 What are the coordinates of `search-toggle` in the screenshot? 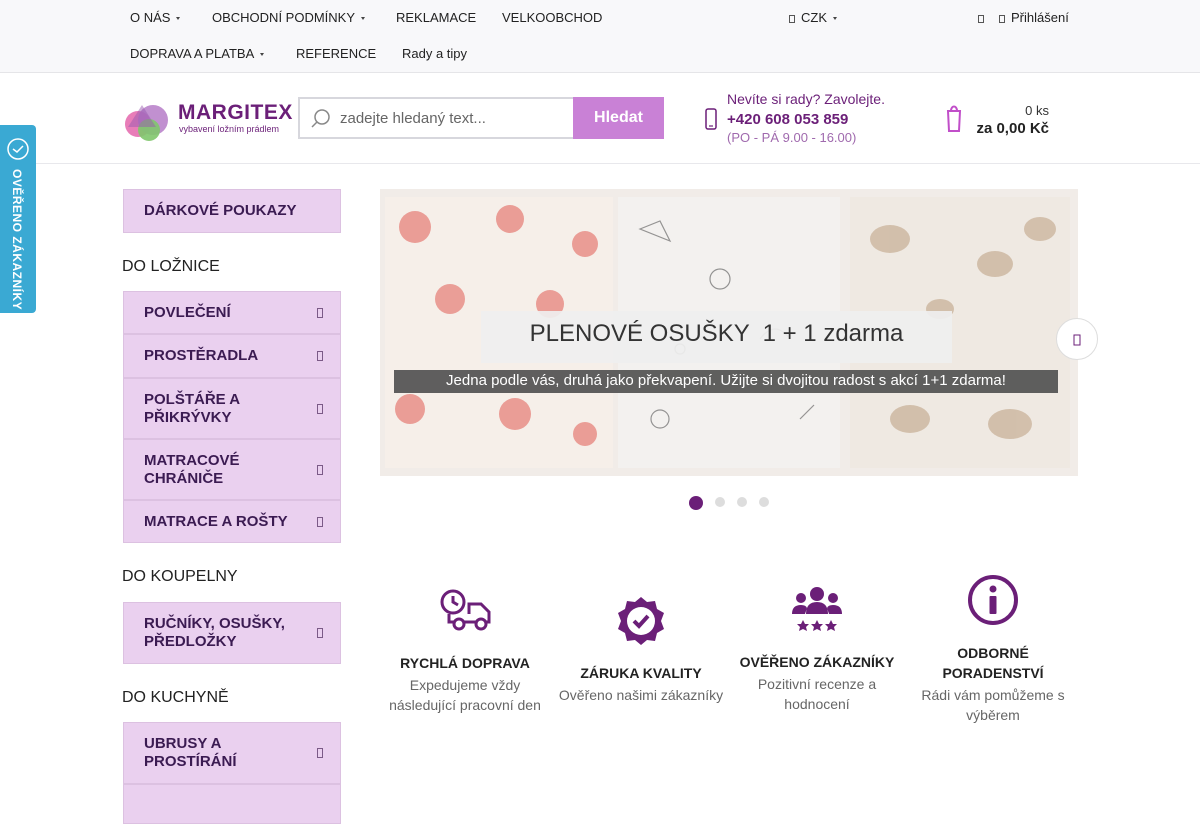 It's located at (984, 17).